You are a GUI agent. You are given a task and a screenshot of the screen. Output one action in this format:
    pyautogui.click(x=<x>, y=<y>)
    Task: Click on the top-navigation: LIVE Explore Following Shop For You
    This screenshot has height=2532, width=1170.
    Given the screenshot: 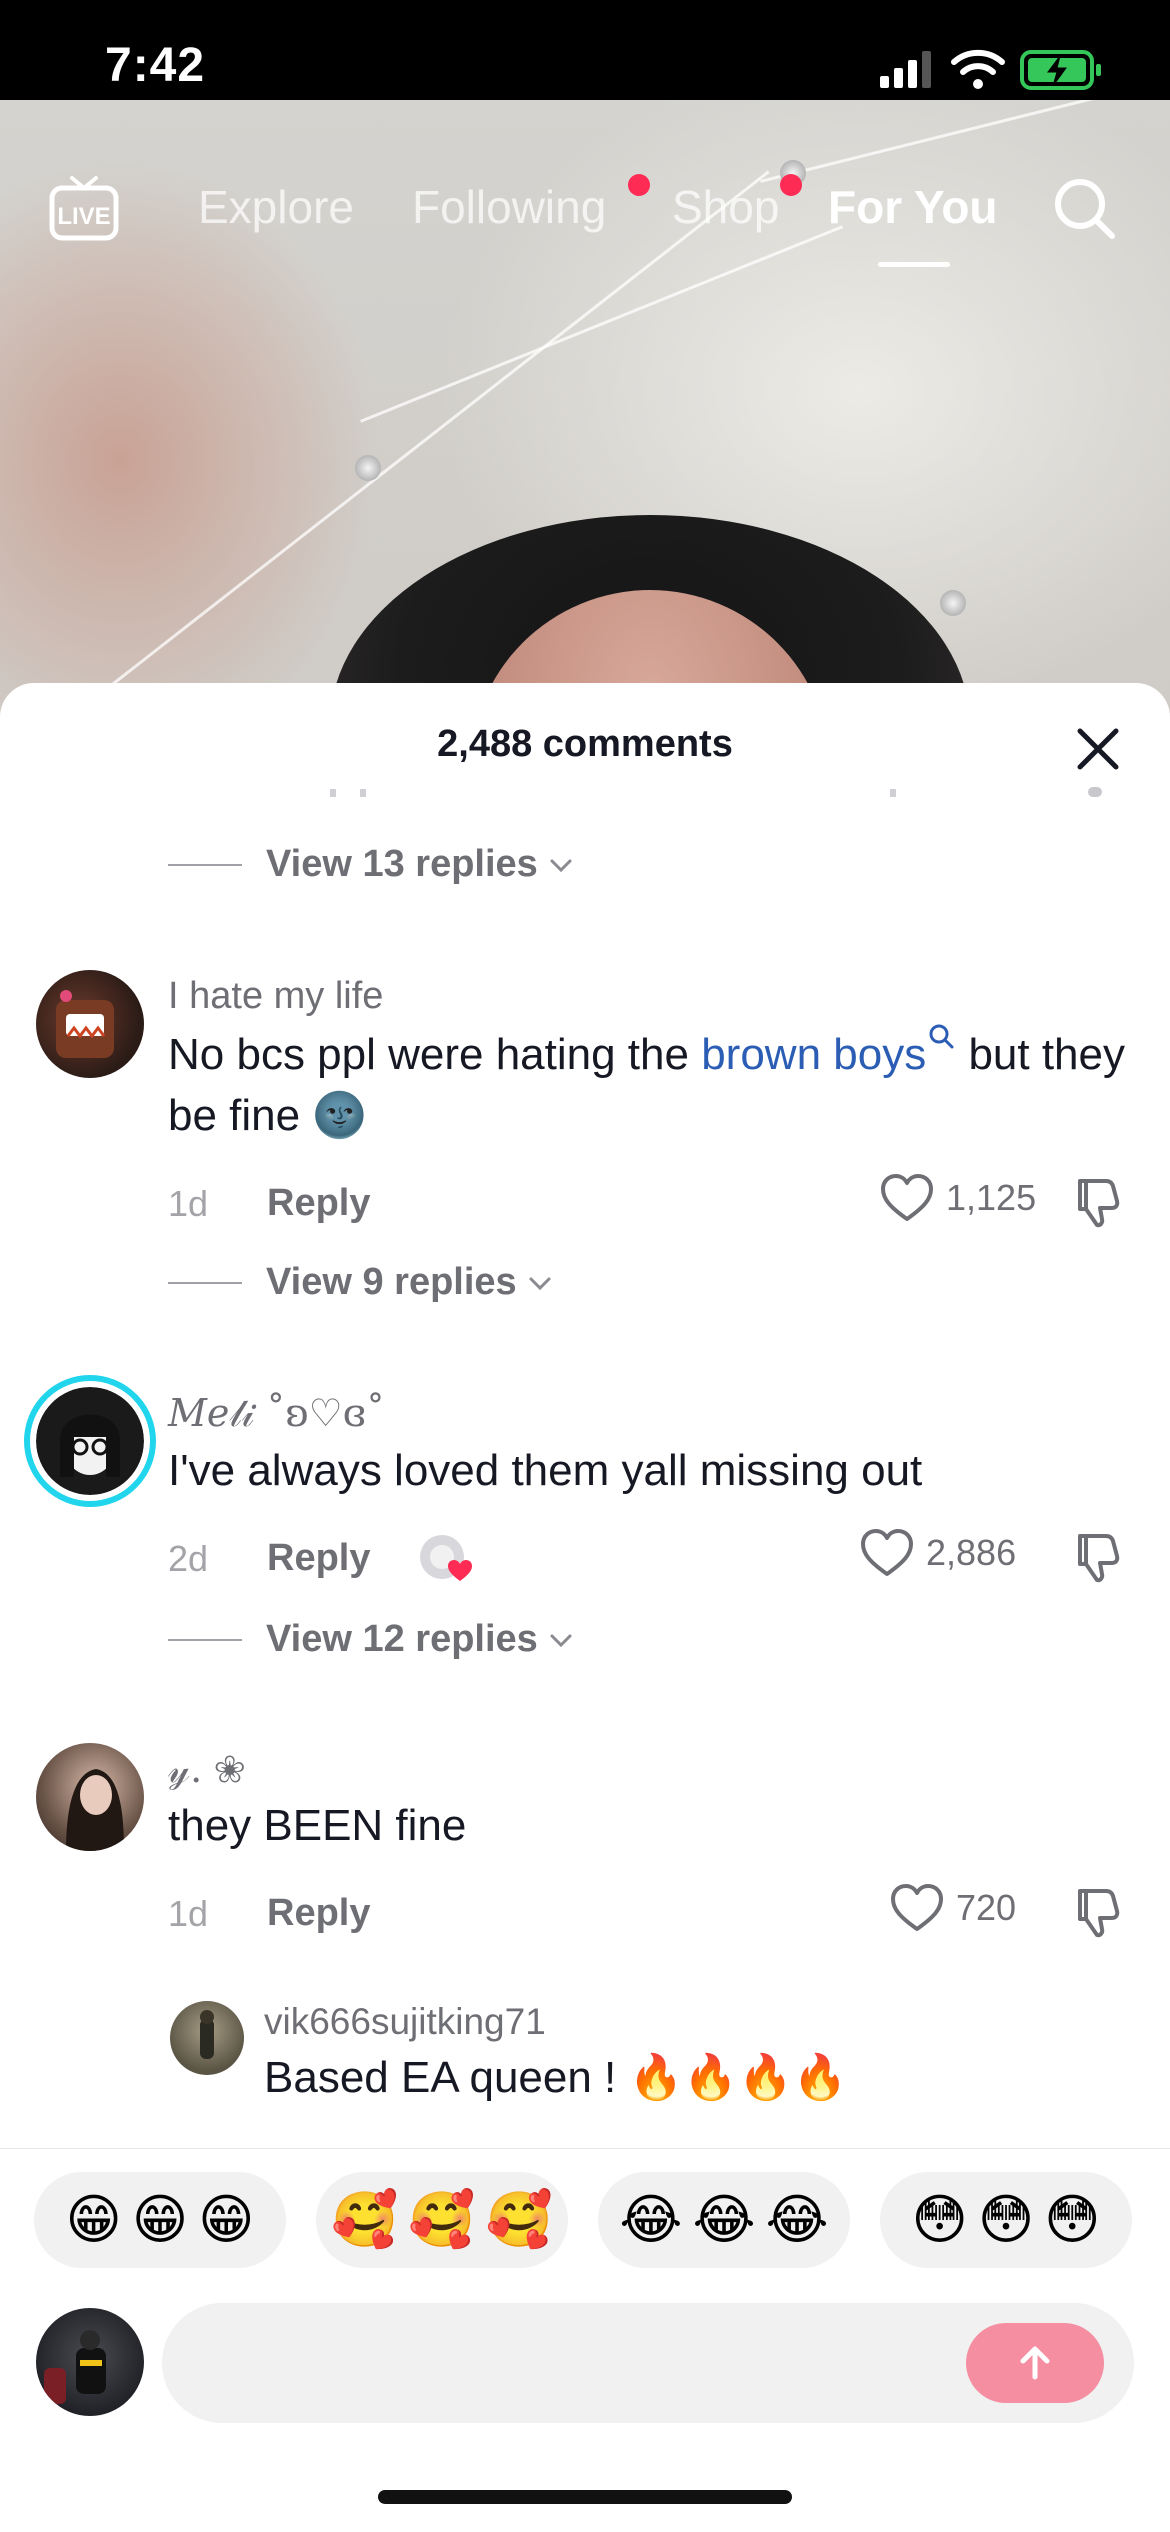 What is the action you would take?
    pyautogui.click(x=585, y=220)
    